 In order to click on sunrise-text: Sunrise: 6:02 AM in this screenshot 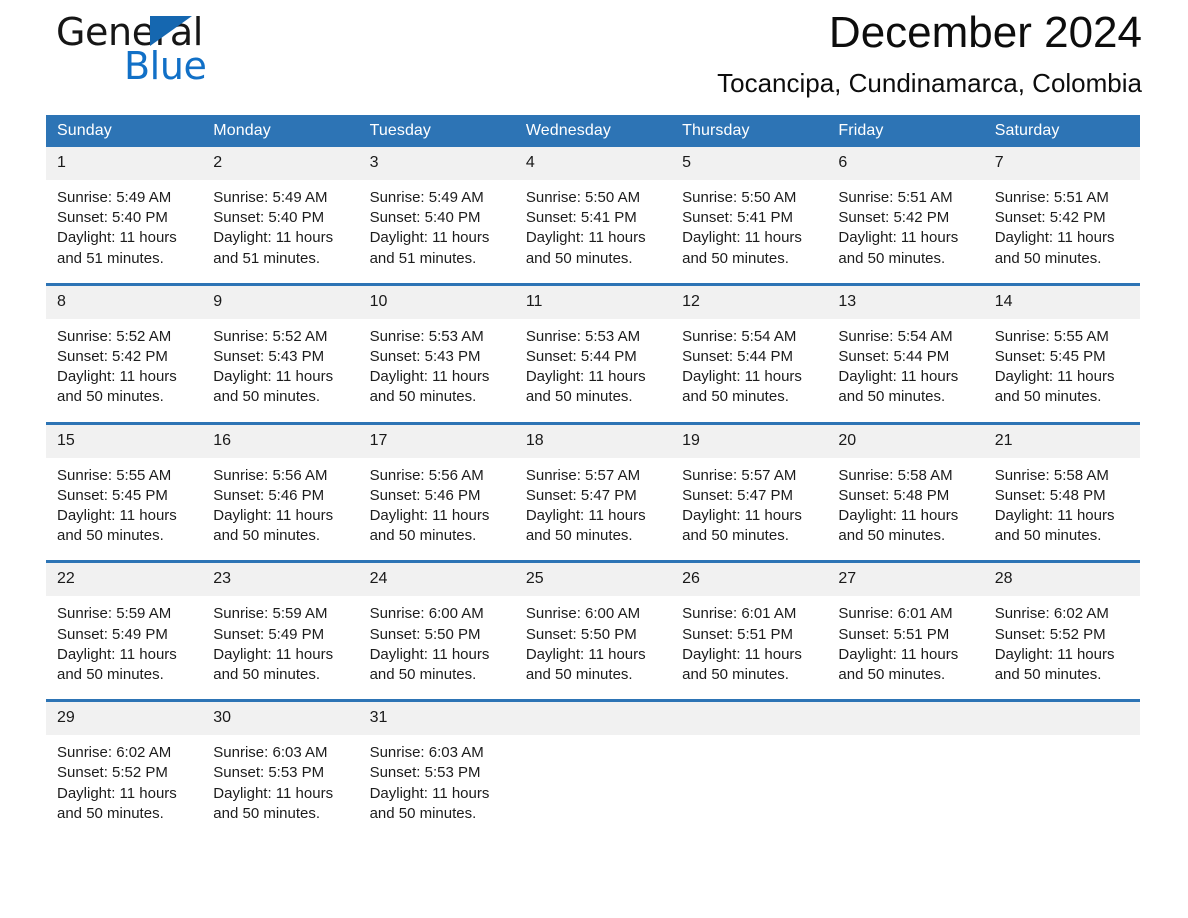, I will do `click(114, 753)`.